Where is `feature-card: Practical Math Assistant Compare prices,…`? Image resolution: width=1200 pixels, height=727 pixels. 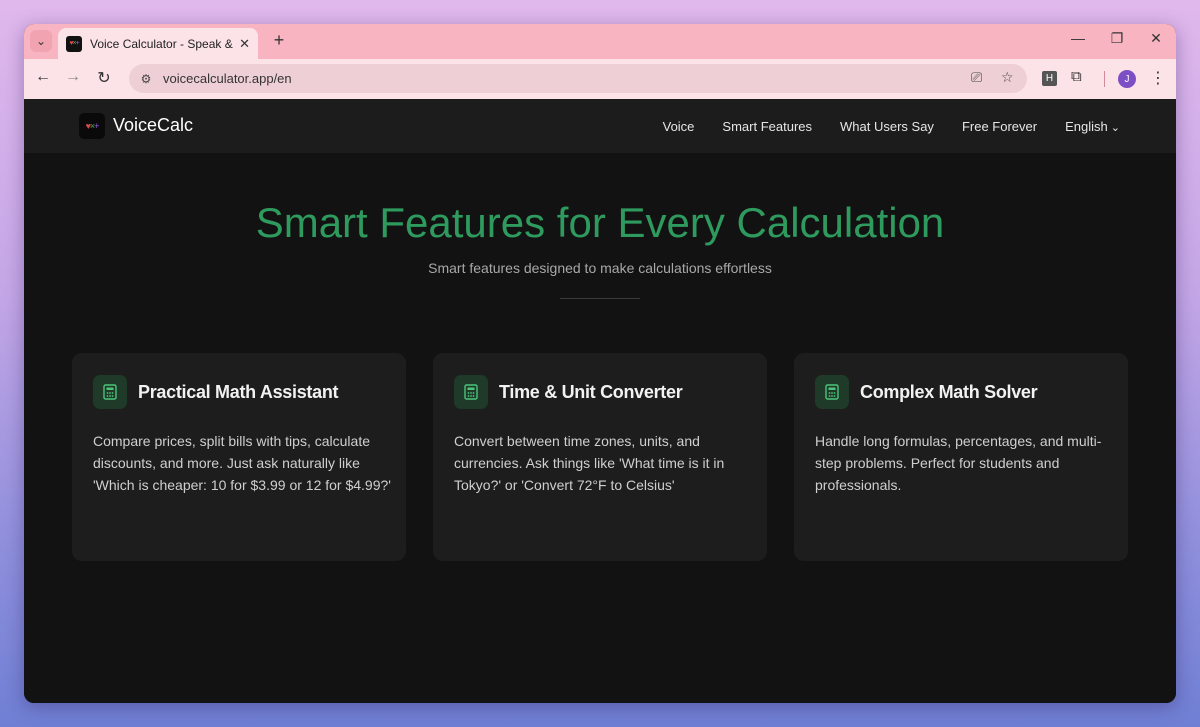 feature-card: Practical Math Assistant Compare prices,… is located at coordinates (239, 457).